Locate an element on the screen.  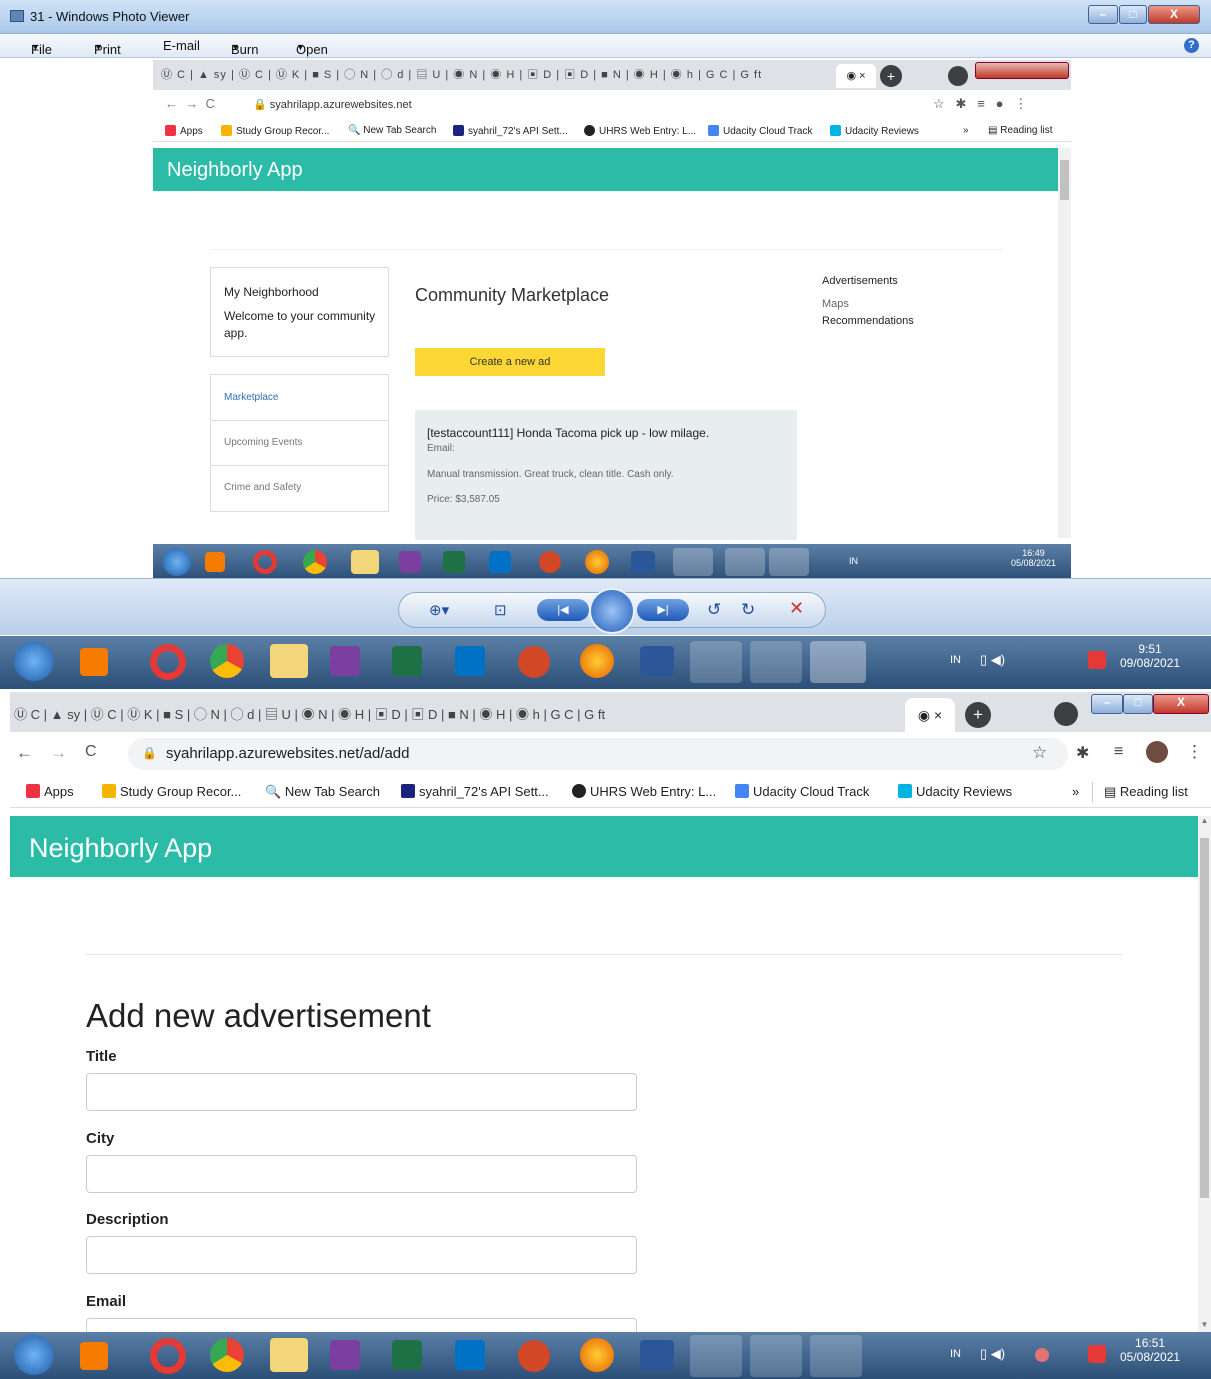
photo-viewer-title: 31 - Windows Photo Viewer is located at coordinates (110, 16).